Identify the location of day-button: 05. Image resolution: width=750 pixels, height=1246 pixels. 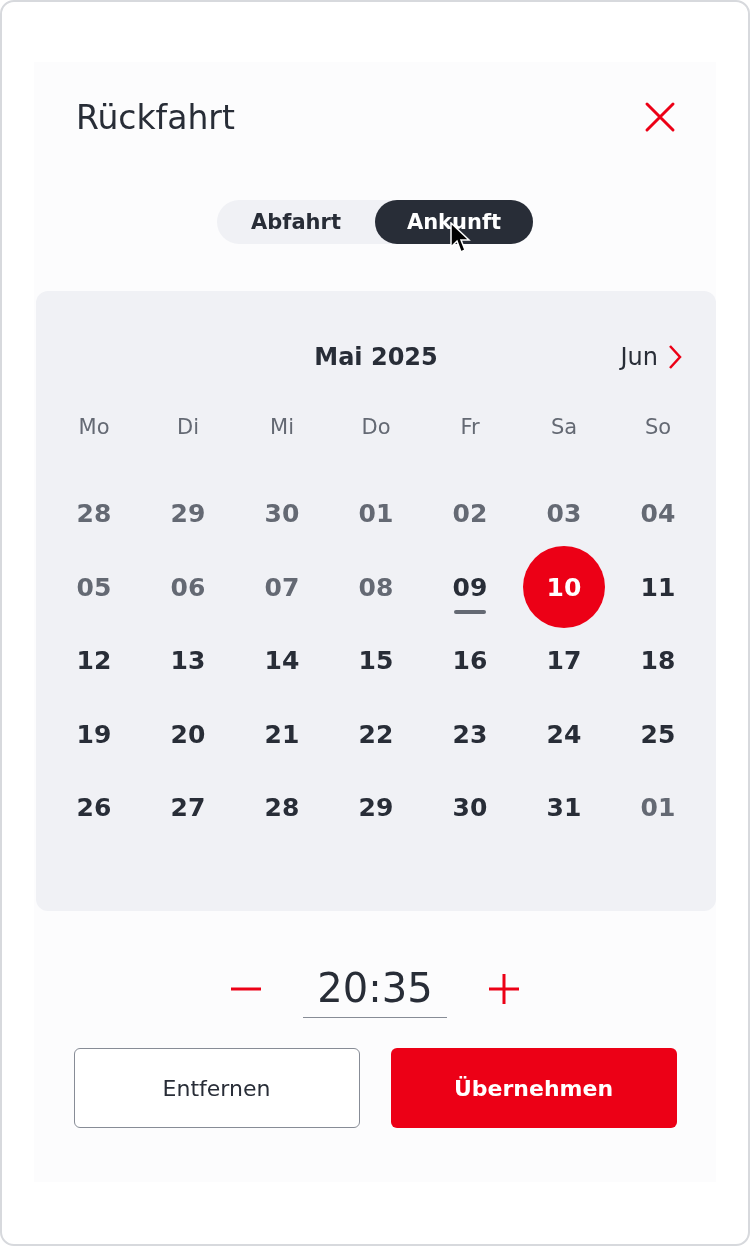
(94, 587).